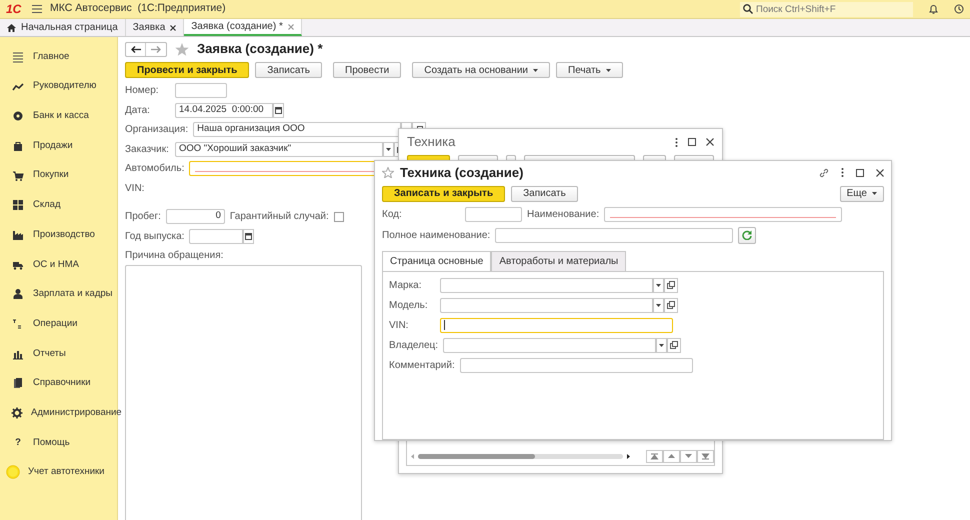 The height and width of the screenshot is (520, 970). What do you see at coordinates (58, 116) in the screenshot?
I see `sidebar-item: Банк и касса` at bounding box center [58, 116].